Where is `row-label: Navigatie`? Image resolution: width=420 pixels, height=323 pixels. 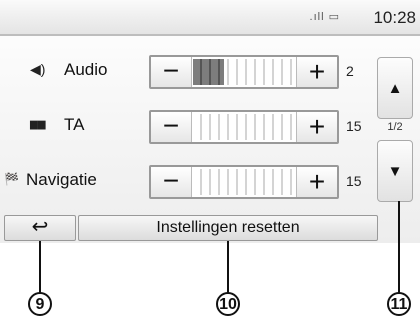
row-label: Navigatie is located at coordinates (61, 179).